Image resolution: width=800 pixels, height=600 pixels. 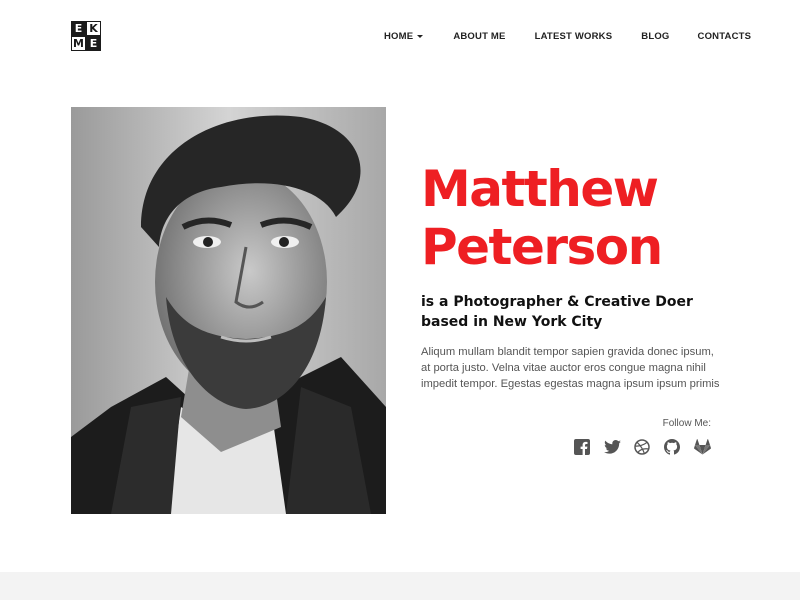 I want to click on twitter-link, so click(x=612, y=447).